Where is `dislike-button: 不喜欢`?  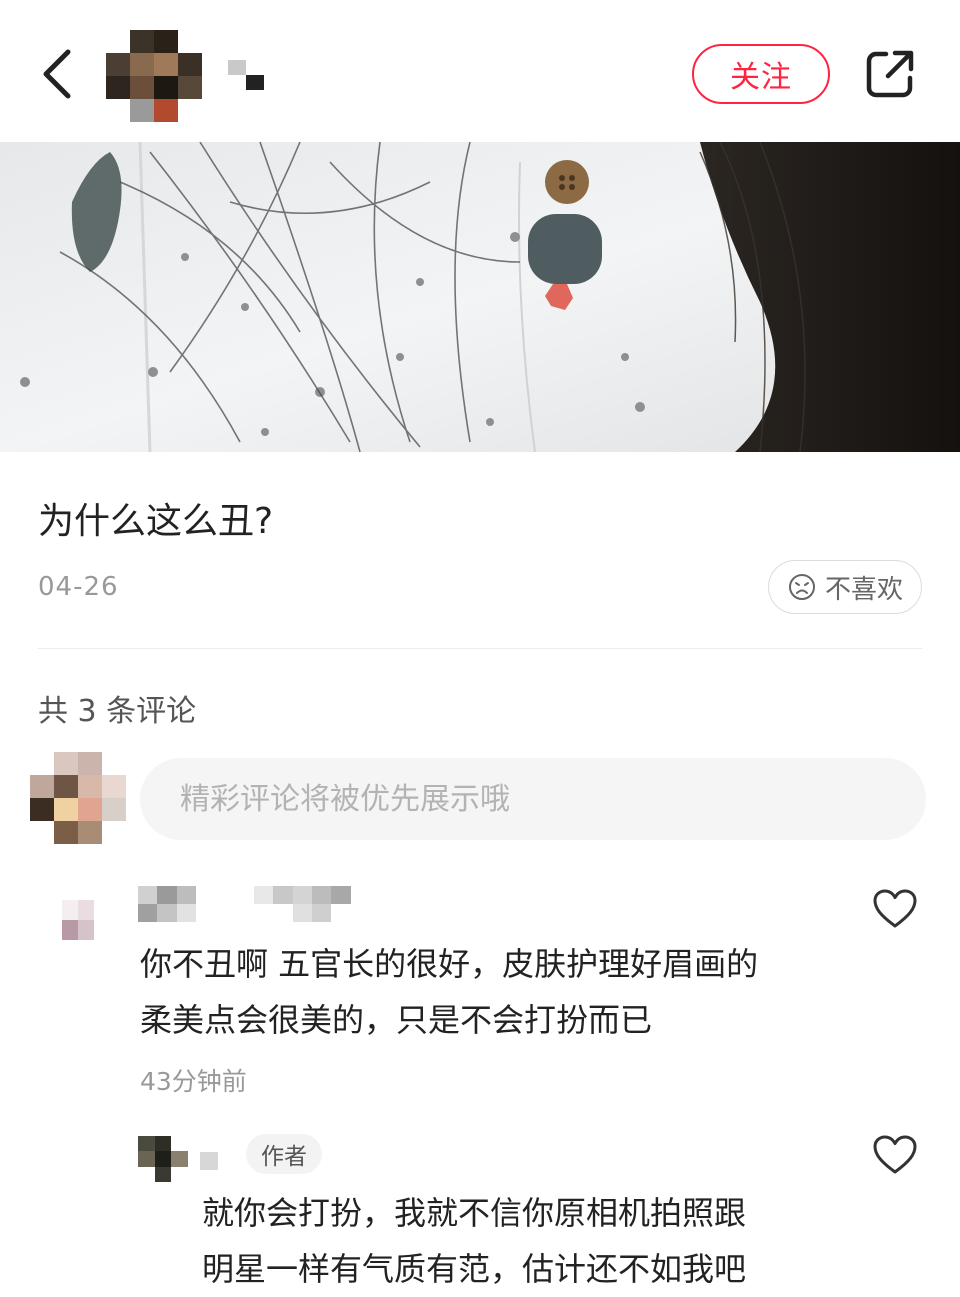
dislike-button: 不喜欢 is located at coordinates (845, 587).